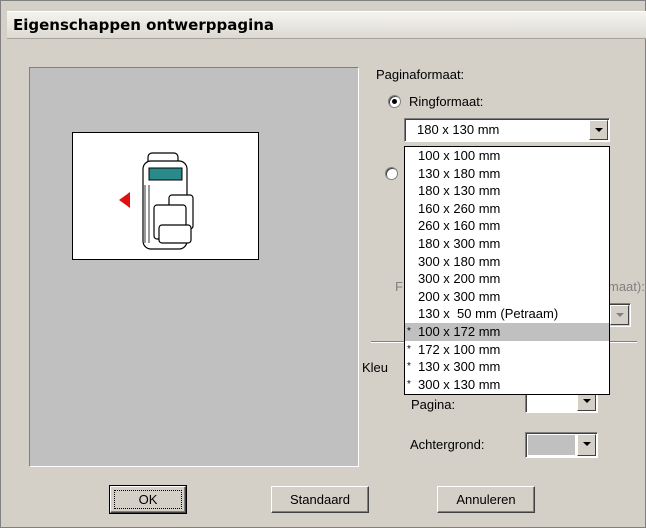  What do you see at coordinates (124, 200) in the screenshot?
I see `arrow-left-icon` at bounding box center [124, 200].